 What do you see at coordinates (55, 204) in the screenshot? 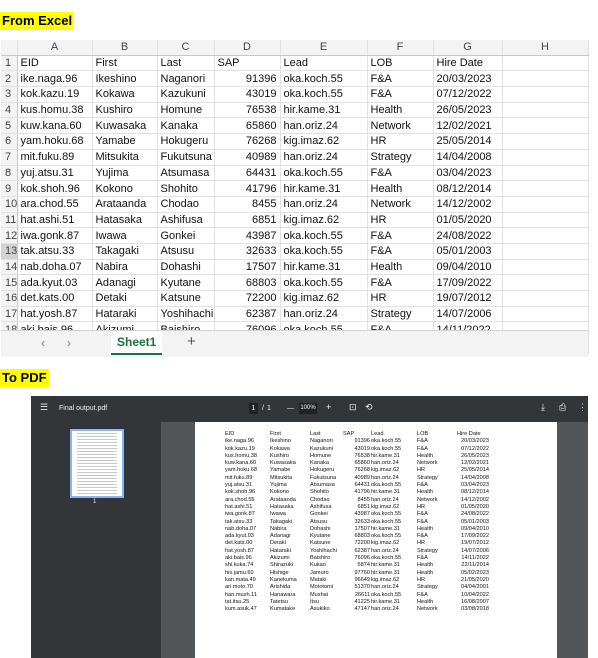
I see `cell: ara.chod.55` at bounding box center [55, 204].